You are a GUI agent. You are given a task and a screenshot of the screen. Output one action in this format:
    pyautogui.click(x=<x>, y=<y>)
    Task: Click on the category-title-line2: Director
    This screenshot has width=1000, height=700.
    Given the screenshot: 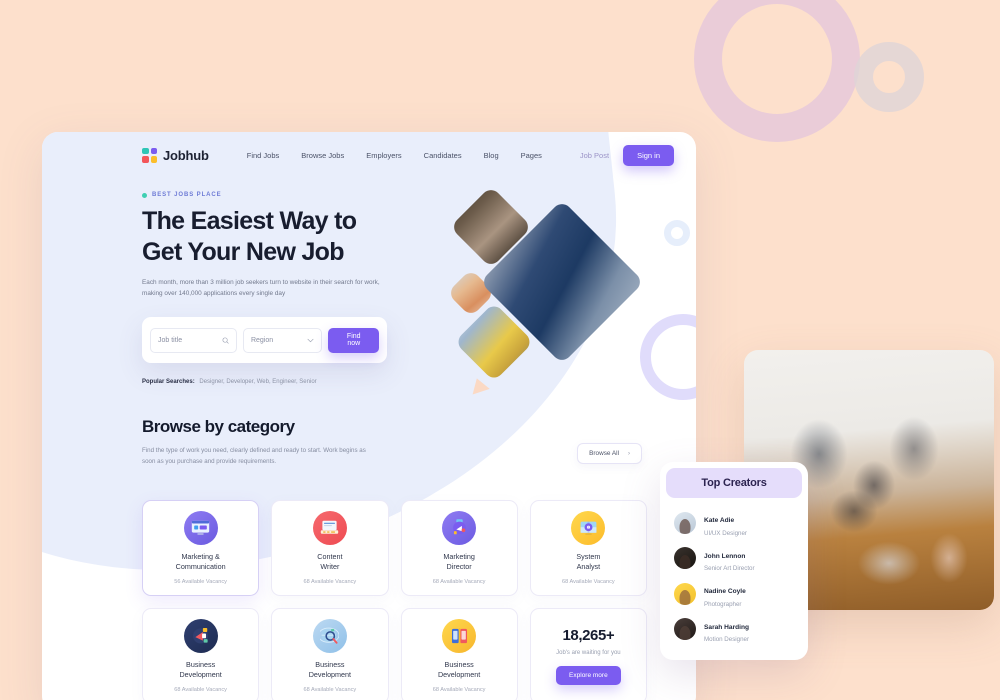 What is the action you would take?
    pyautogui.click(x=459, y=566)
    